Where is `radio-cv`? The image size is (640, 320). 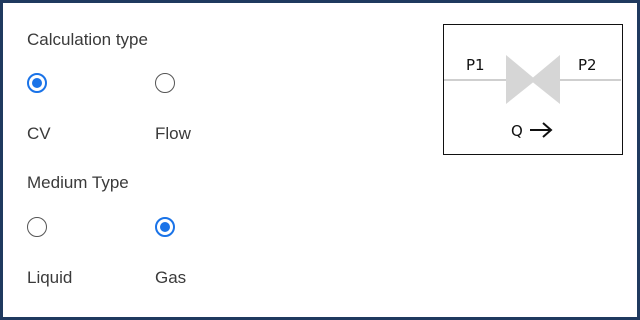
radio-cv is located at coordinates (37, 83).